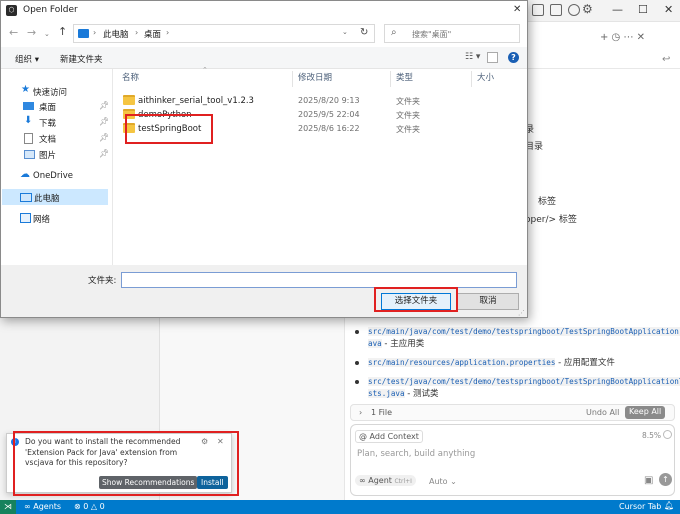 This screenshot has height=514, width=680. Describe the element at coordinates (408, 101) in the screenshot. I see `file-type: 文件夹` at that location.